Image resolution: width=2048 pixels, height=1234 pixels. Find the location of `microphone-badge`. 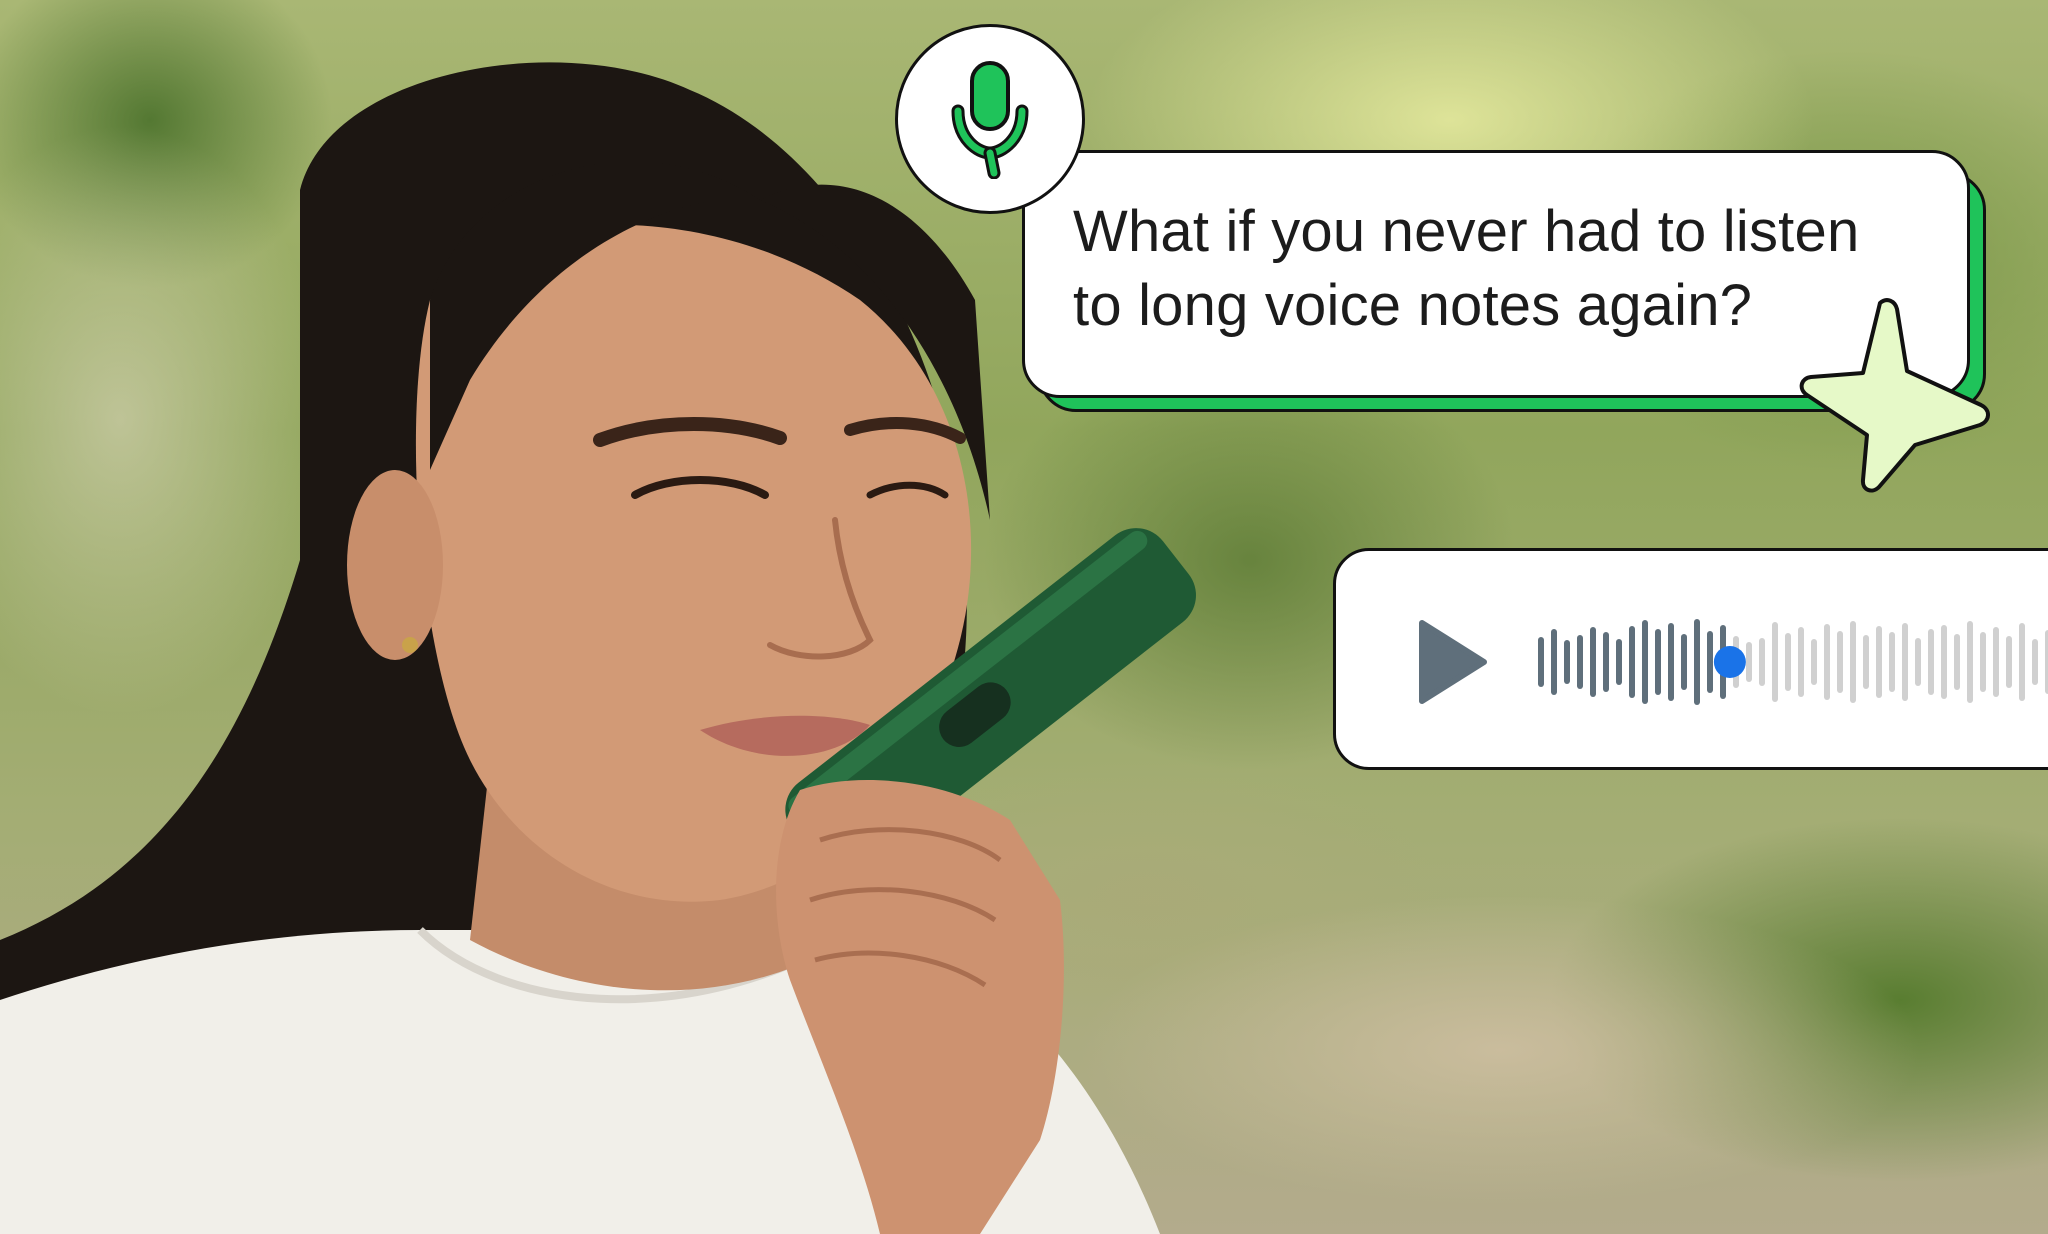

microphone-badge is located at coordinates (990, 119).